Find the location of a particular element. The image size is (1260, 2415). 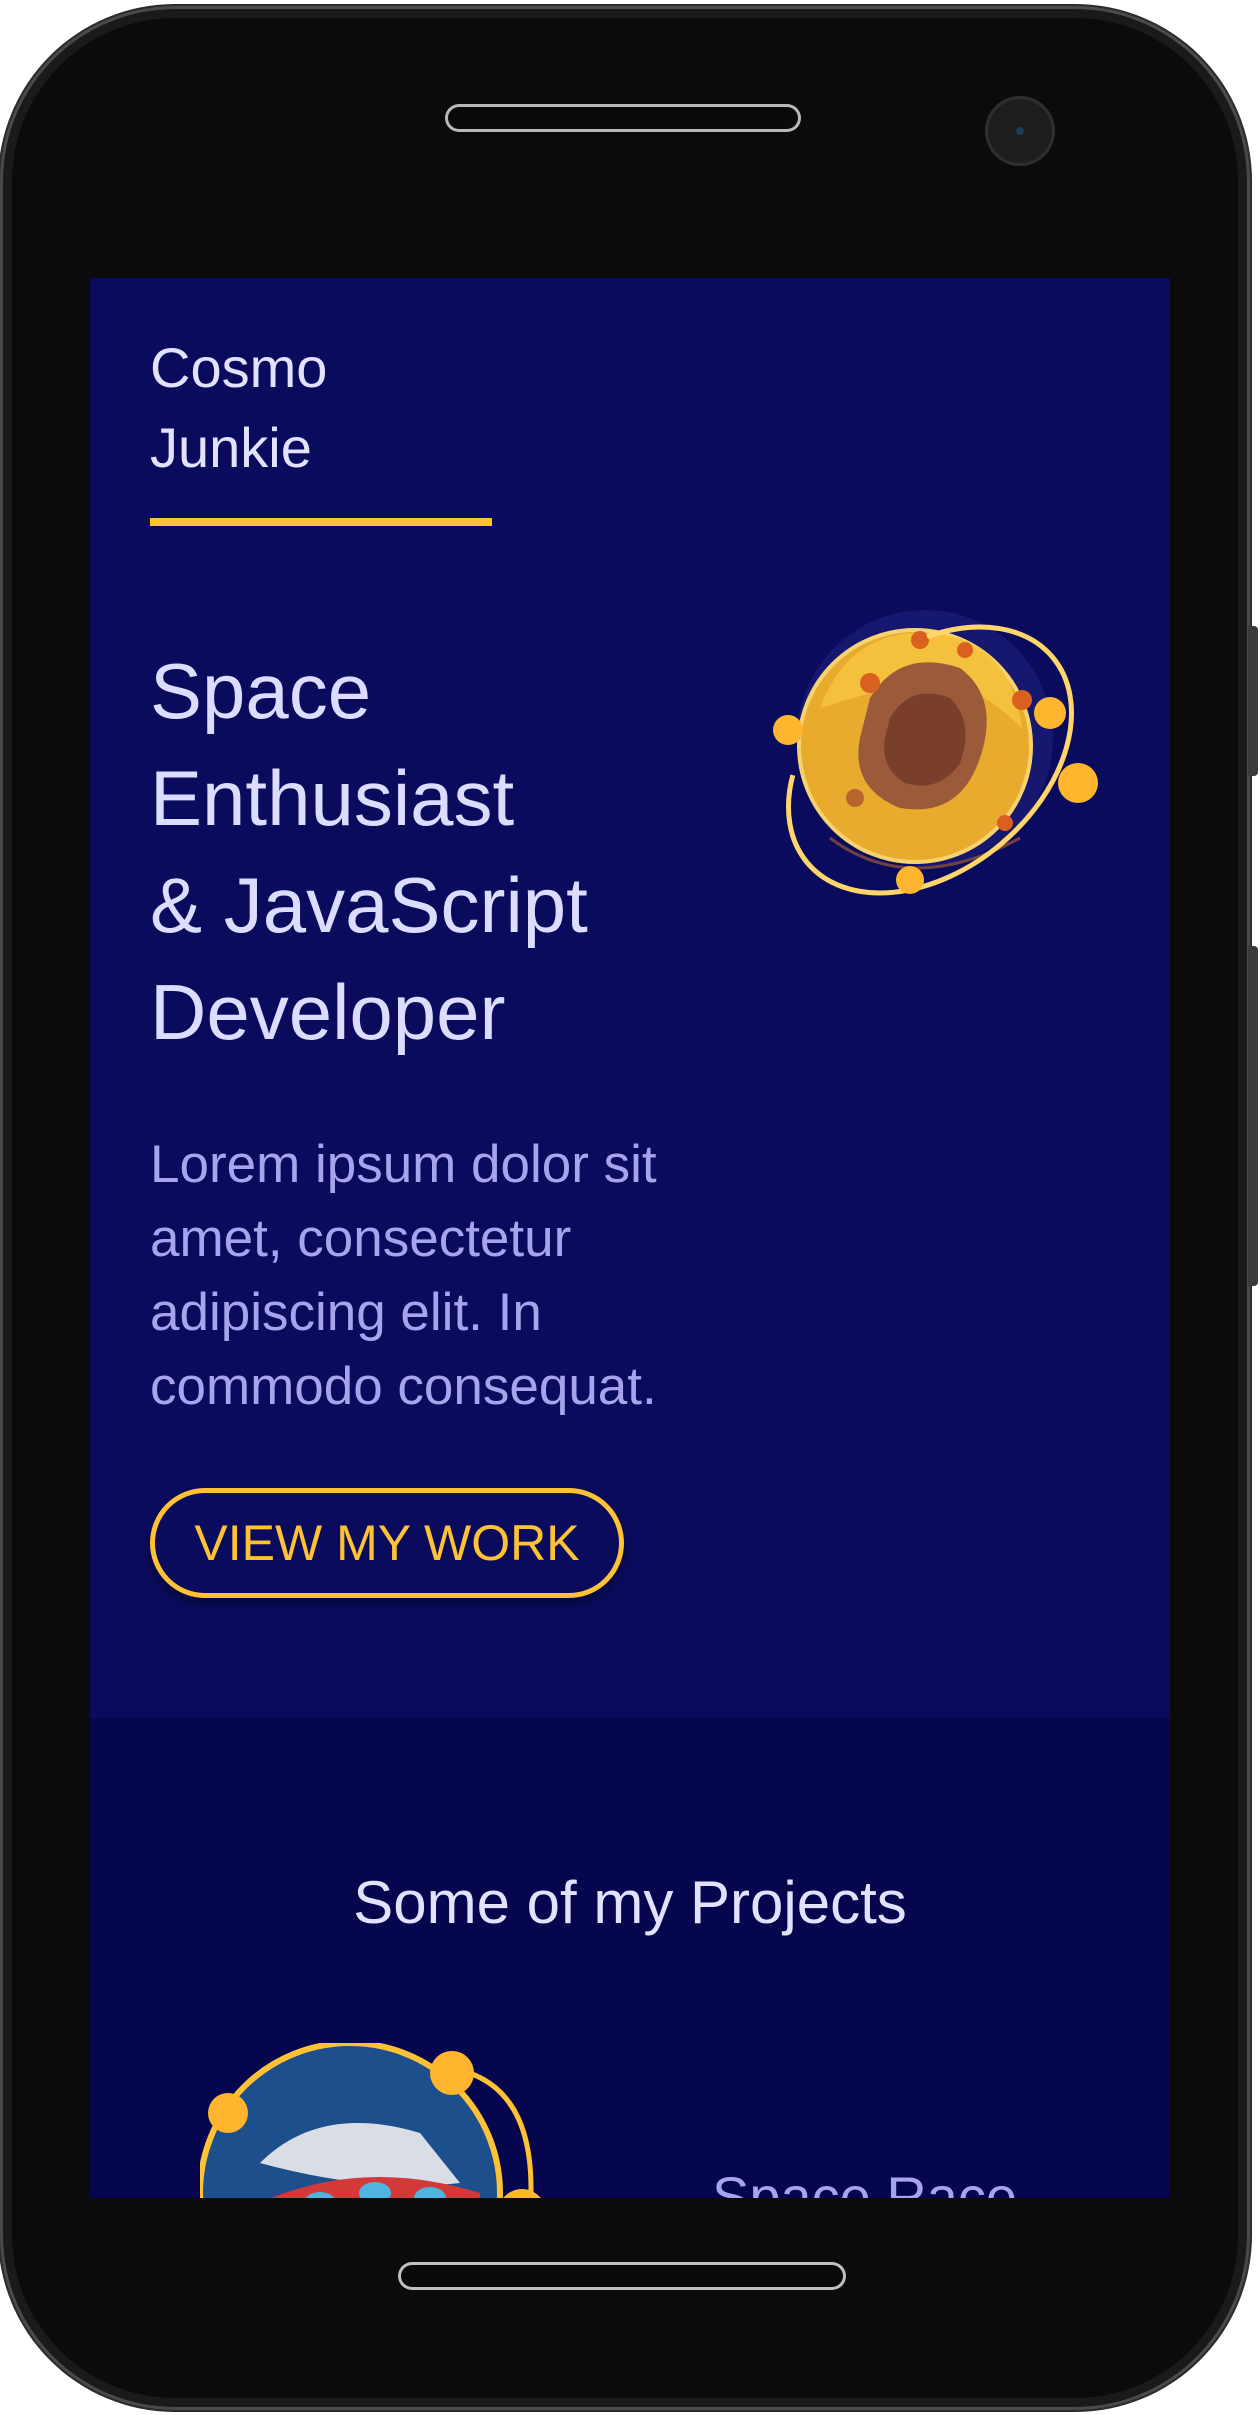

headline-line-3: & JavaScript is located at coordinates (369, 905).